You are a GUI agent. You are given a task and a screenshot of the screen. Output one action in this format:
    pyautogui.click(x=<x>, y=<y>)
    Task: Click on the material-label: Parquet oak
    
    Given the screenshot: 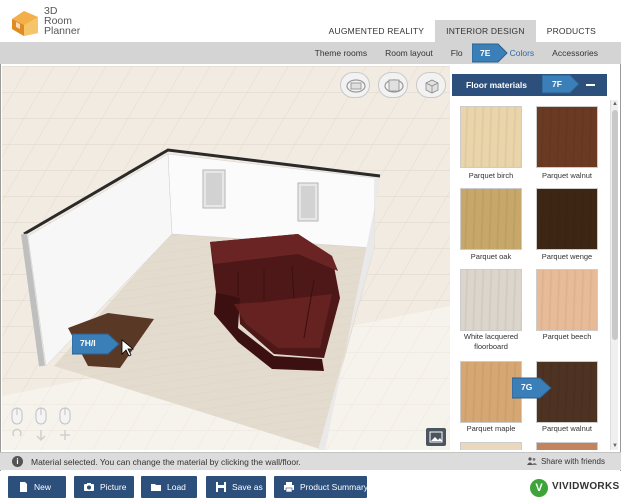 What is the action you would take?
    pyautogui.click(x=491, y=256)
    